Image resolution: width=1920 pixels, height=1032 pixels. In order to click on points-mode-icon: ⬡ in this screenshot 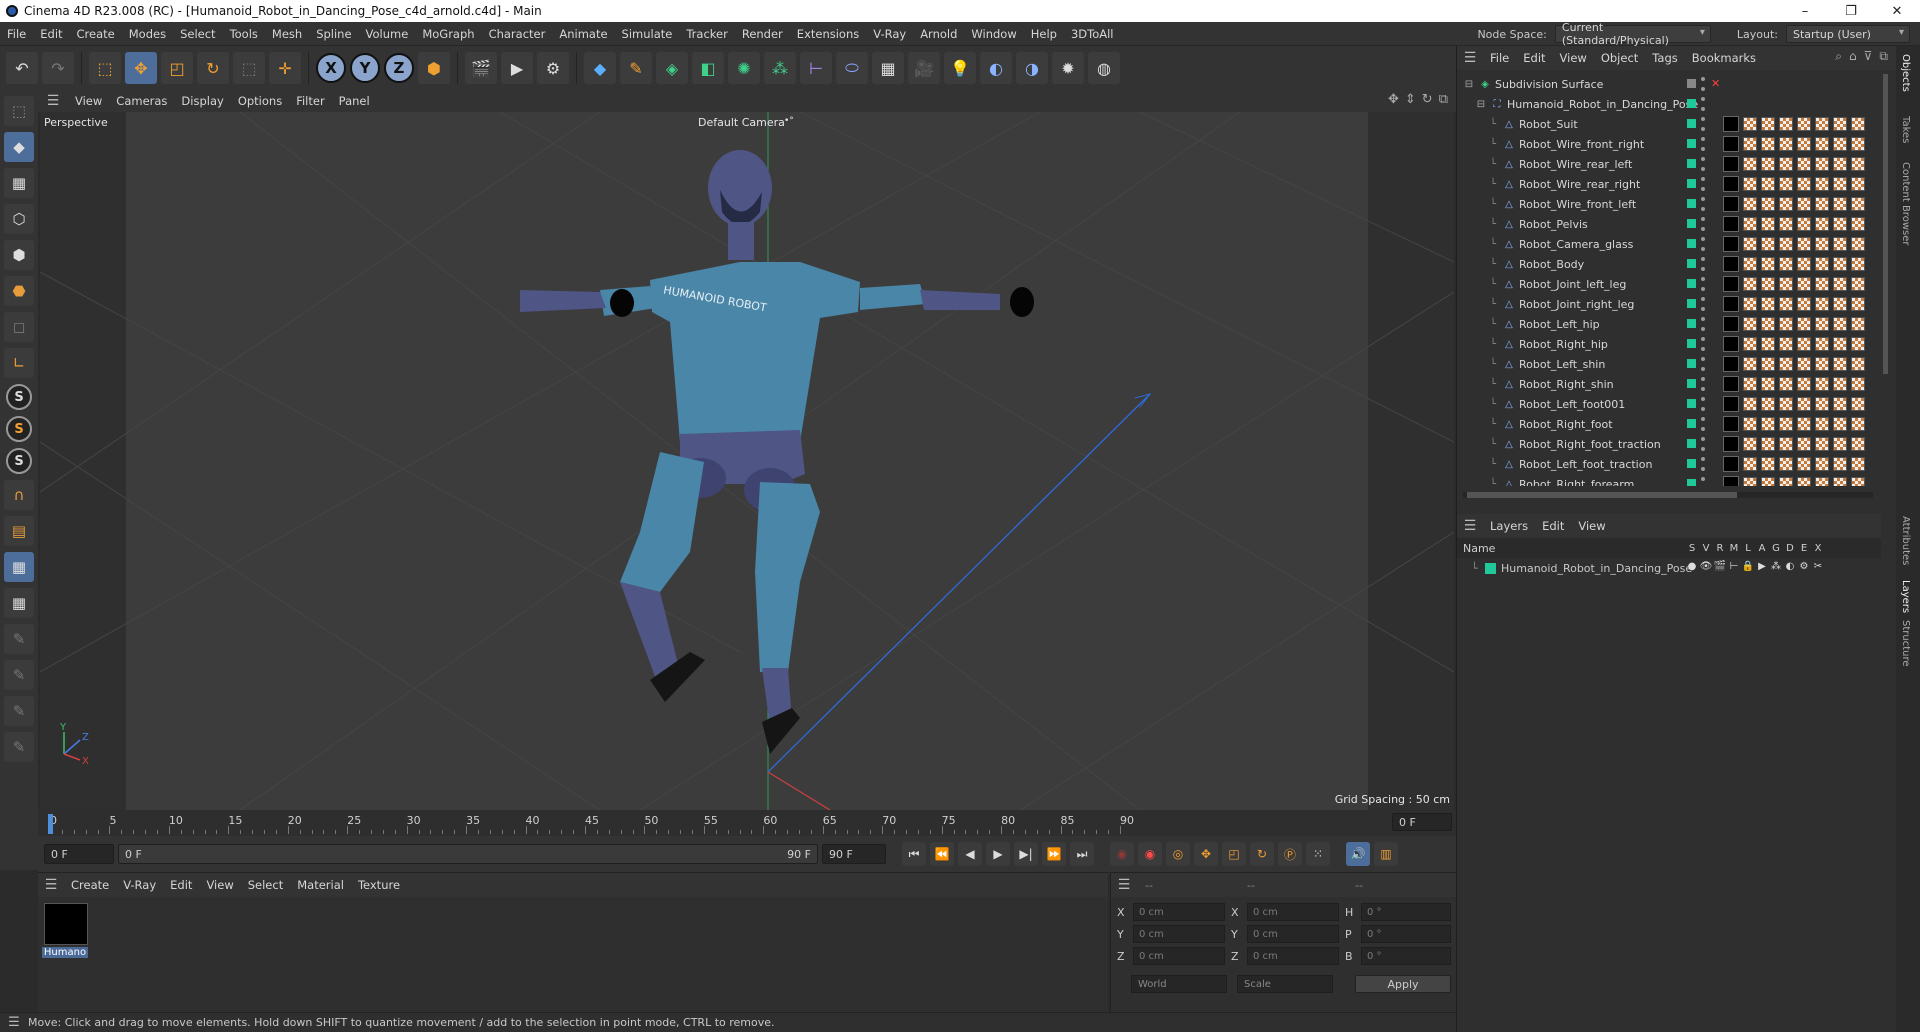, I will do `click(19, 219)`.